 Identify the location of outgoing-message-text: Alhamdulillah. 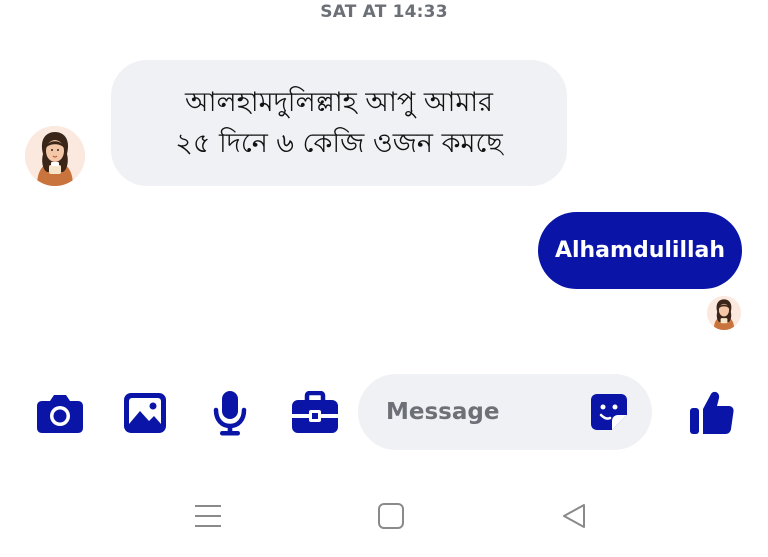
(640, 250).